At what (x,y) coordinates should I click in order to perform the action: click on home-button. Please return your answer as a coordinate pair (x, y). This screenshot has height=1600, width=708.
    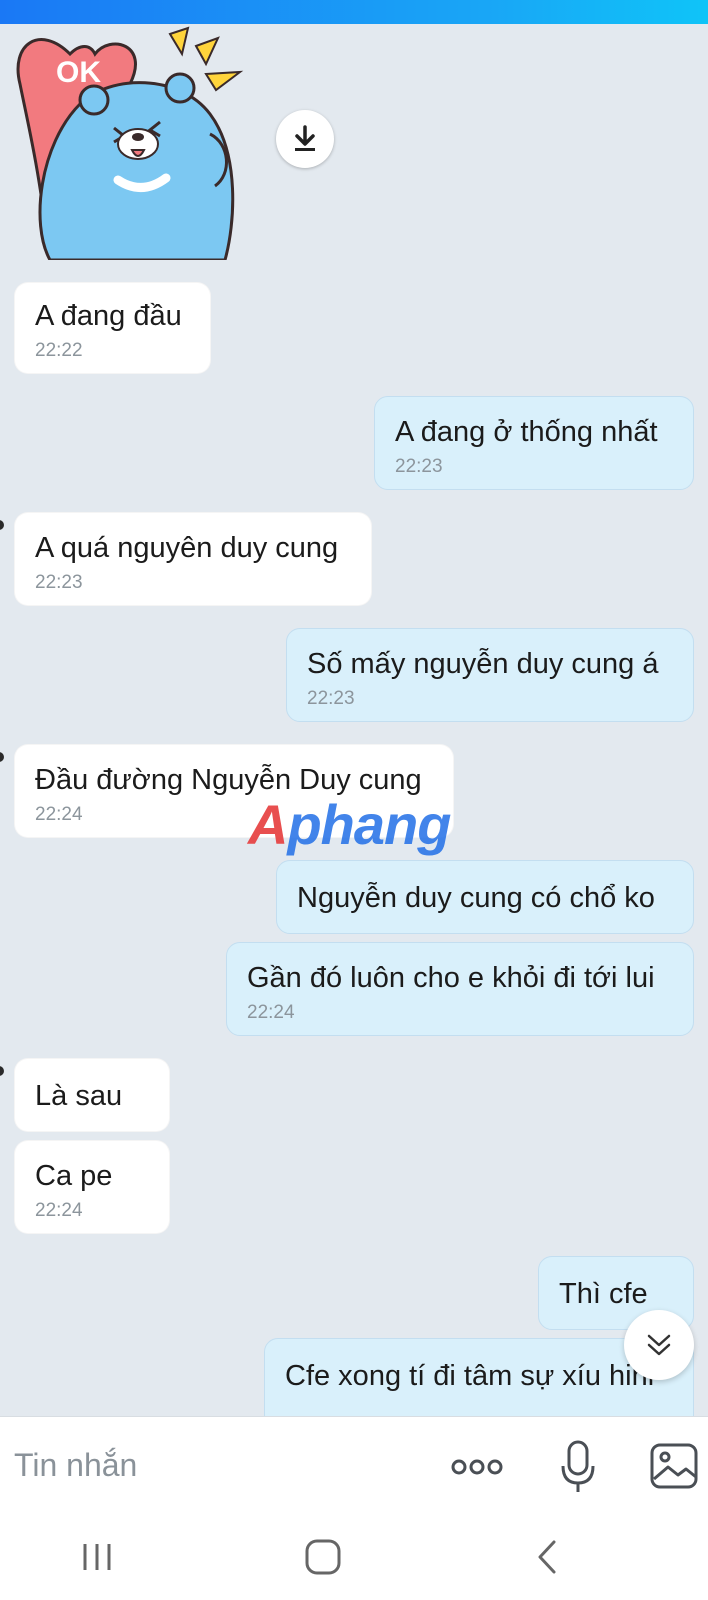
    Looking at the image, I should click on (323, 1557).